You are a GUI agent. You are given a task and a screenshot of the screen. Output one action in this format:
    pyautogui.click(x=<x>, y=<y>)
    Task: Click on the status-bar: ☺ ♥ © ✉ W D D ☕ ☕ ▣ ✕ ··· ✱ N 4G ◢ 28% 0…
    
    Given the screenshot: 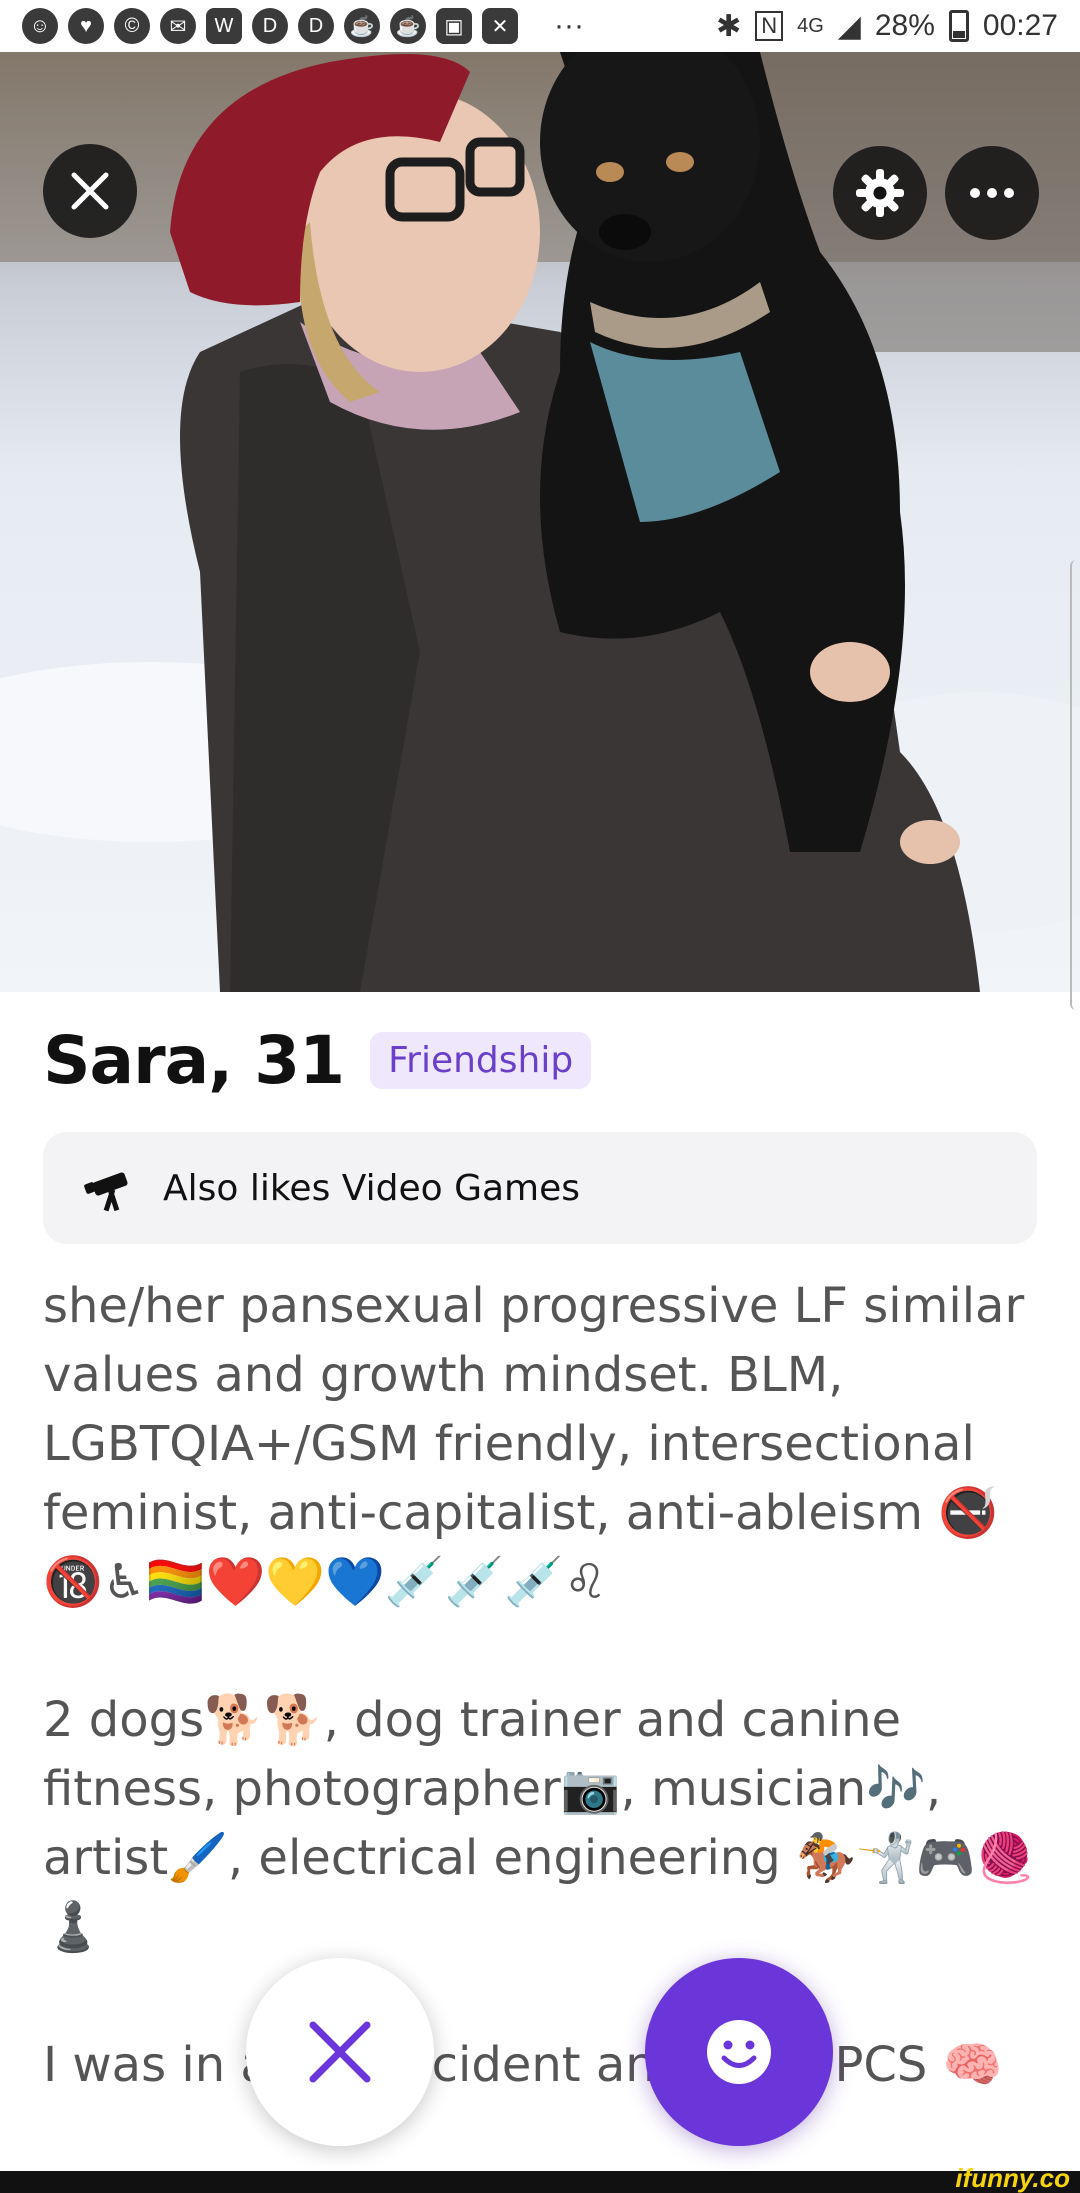 What is the action you would take?
    pyautogui.click(x=540, y=26)
    